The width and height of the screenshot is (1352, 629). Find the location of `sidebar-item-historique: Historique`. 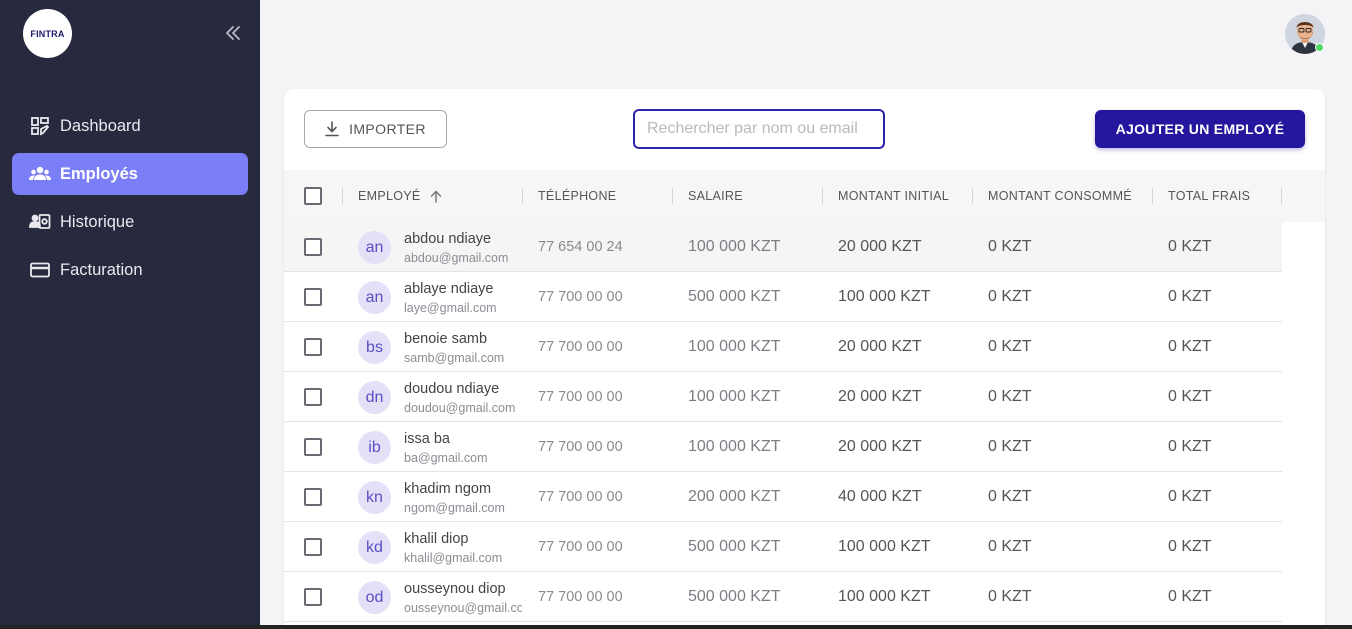

sidebar-item-historique: Historique is located at coordinates (130, 222).